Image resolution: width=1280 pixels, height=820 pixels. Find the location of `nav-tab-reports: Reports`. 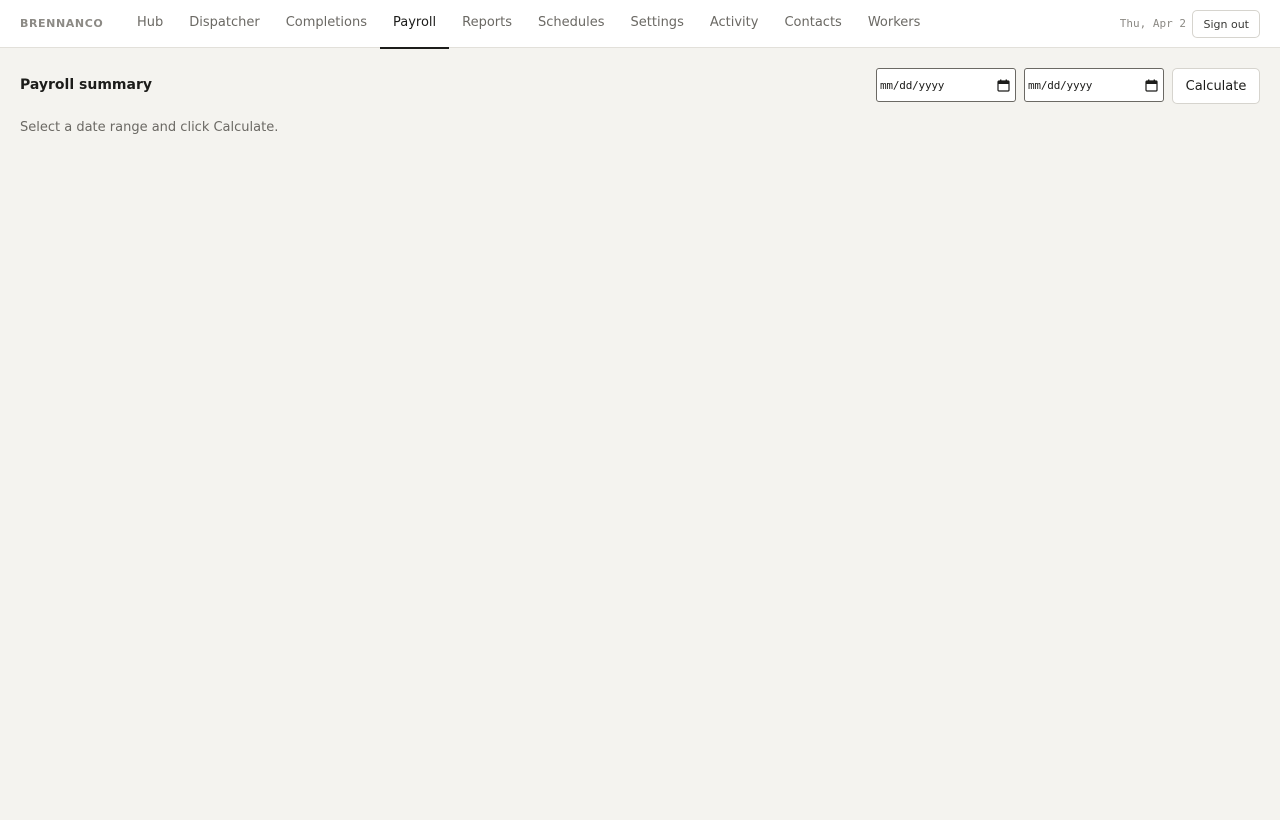

nav-tab-reports: Reports is located at coordinates (487, 24).